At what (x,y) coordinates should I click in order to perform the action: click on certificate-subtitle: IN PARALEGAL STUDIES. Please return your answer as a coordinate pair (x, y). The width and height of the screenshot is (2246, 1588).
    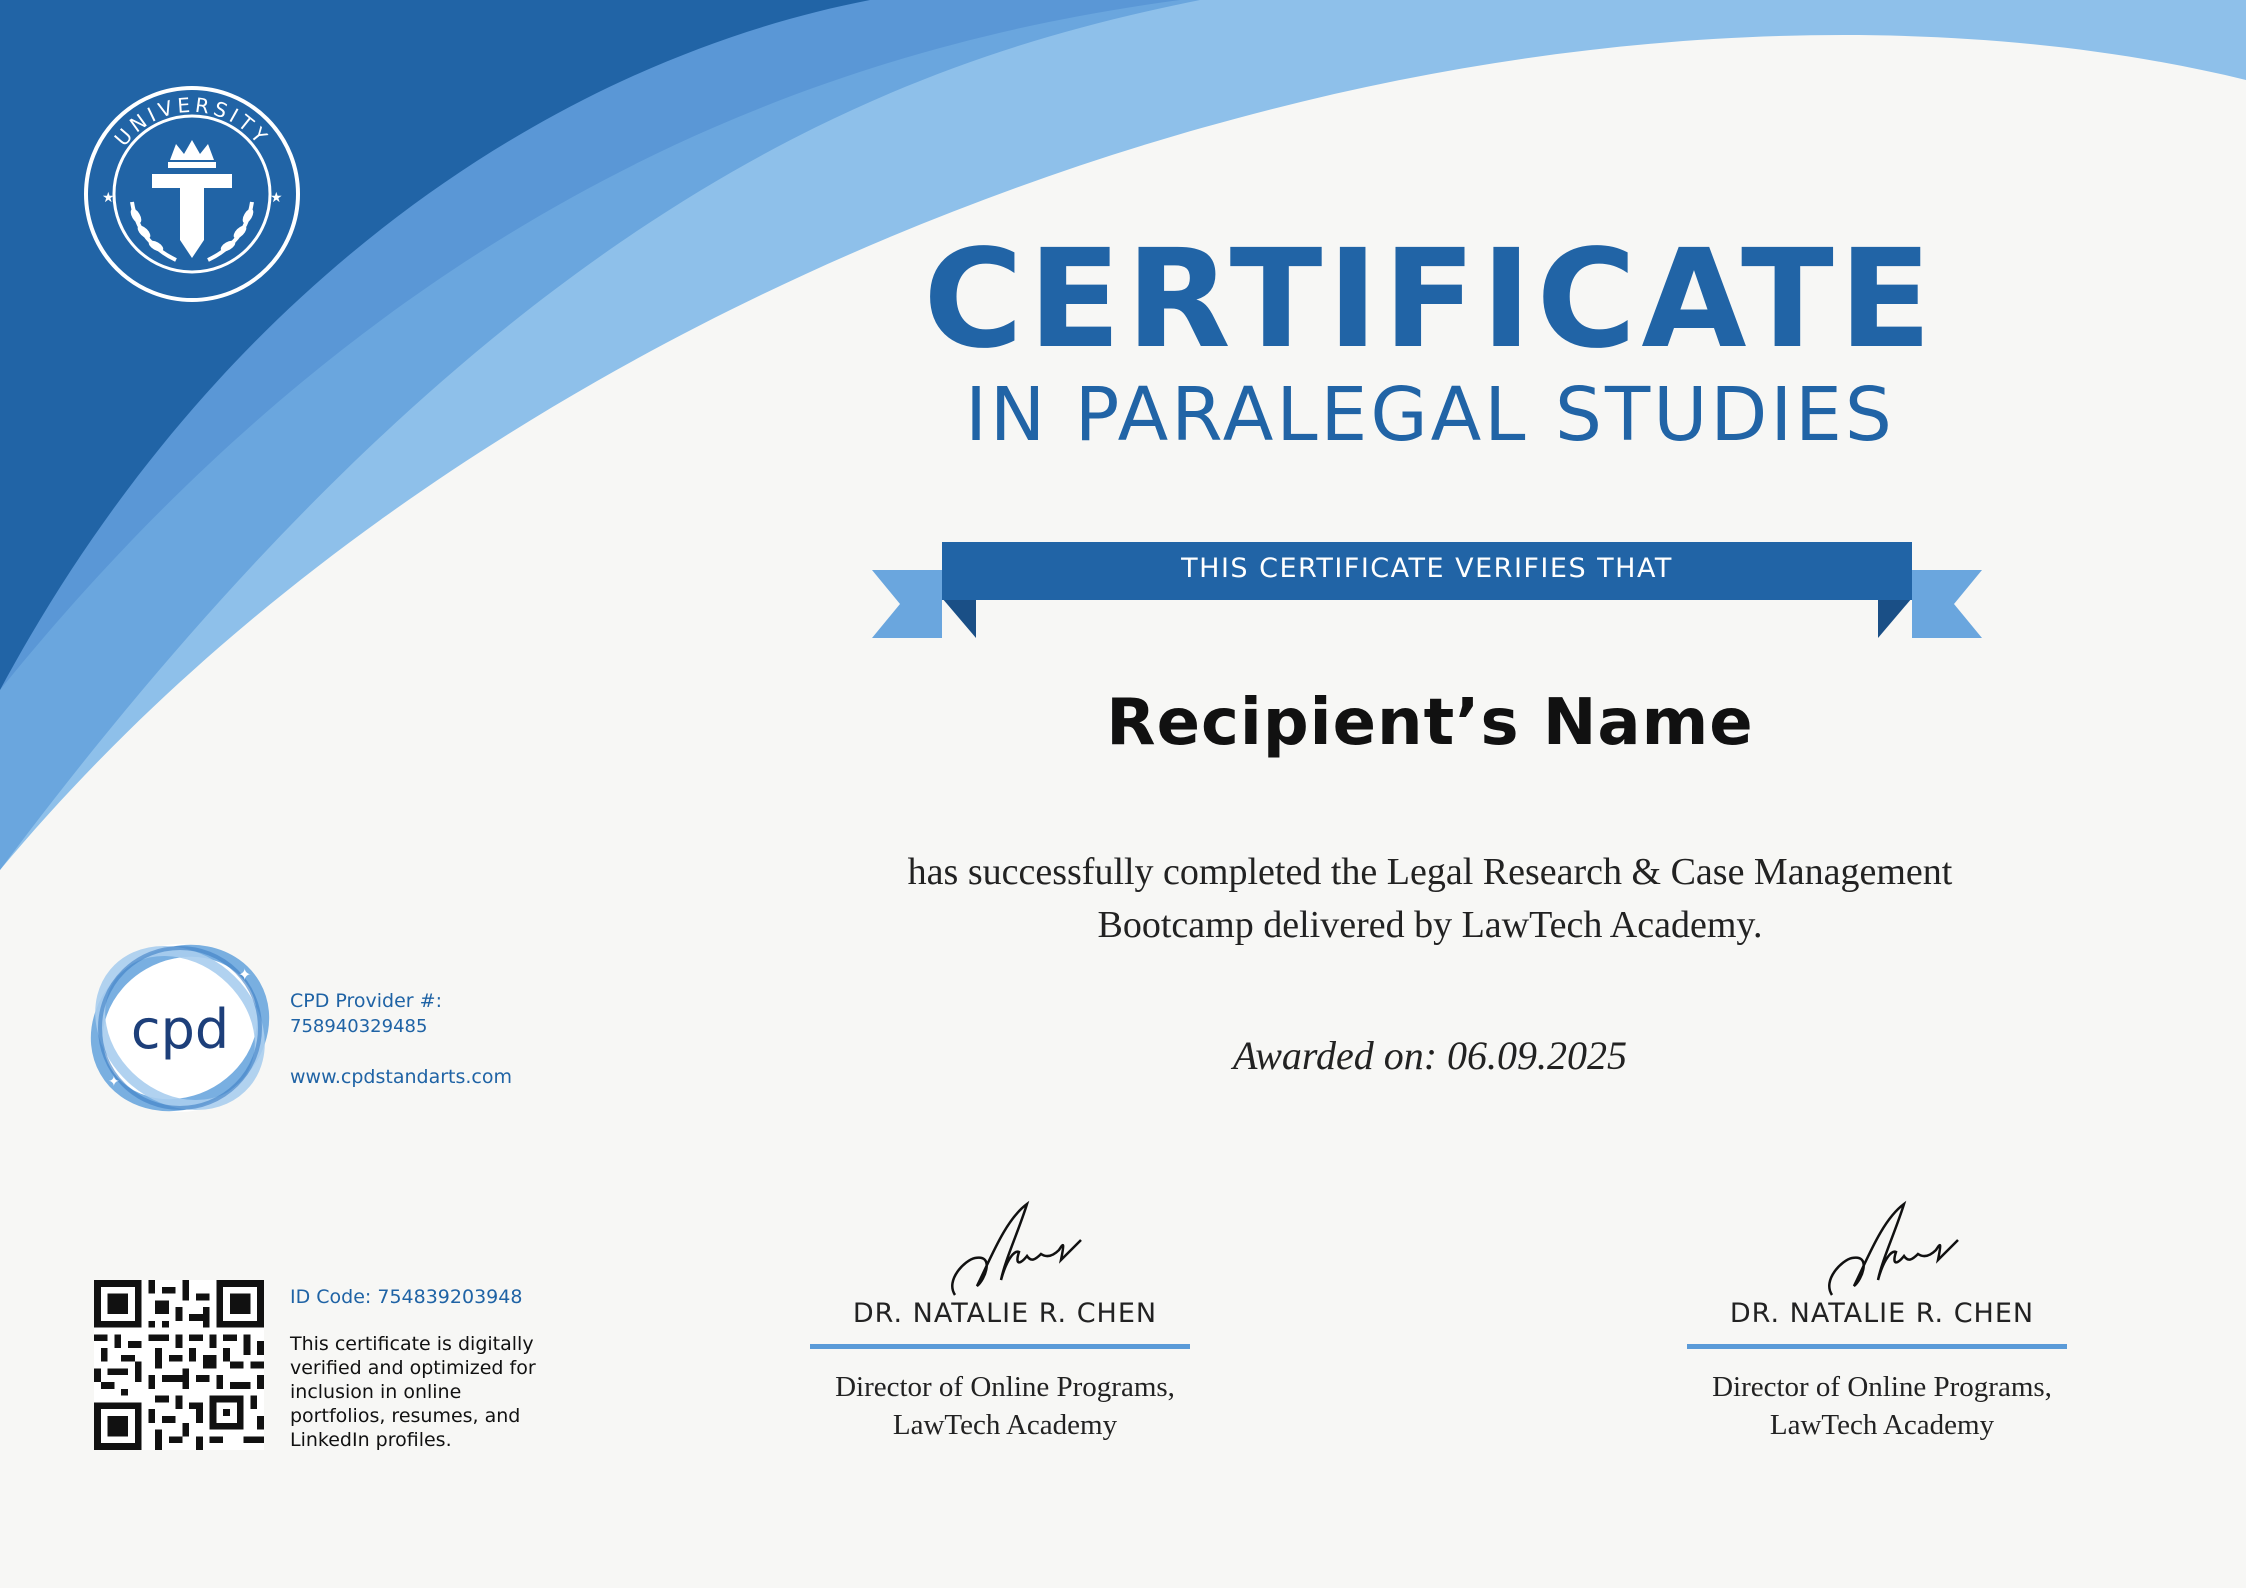
    Looking at the image, I should click on (1430, 415).